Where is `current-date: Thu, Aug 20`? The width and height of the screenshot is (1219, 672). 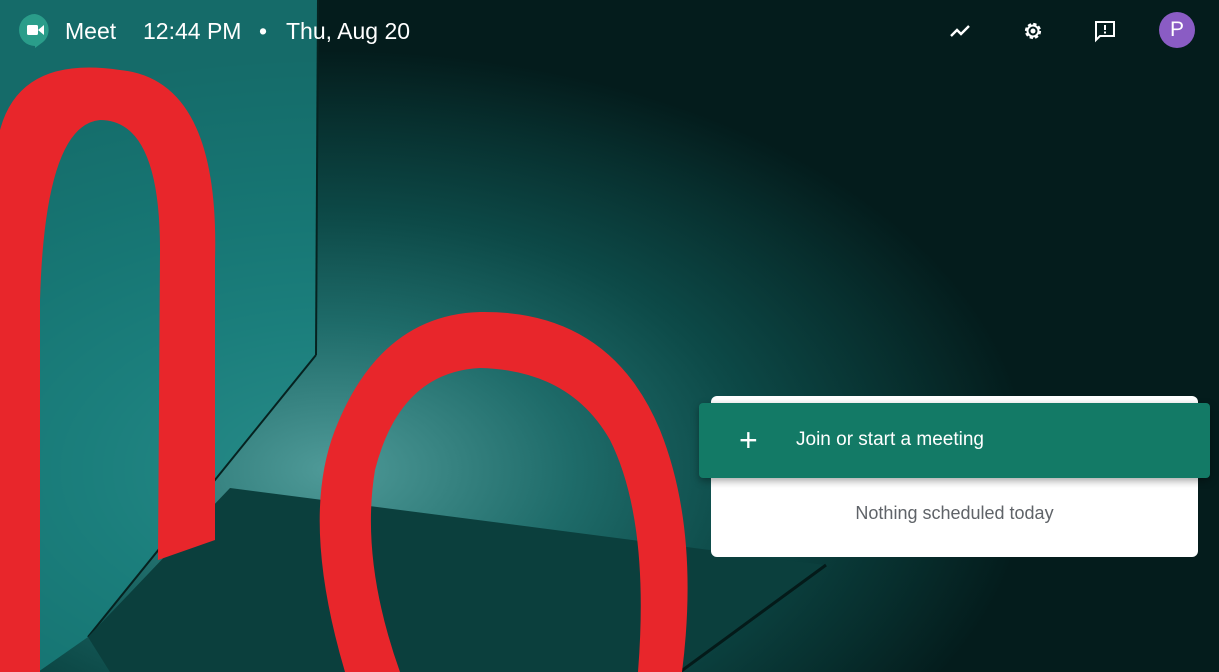
current-date: Thu, Aug 20 is located at coordinates (348, 31).